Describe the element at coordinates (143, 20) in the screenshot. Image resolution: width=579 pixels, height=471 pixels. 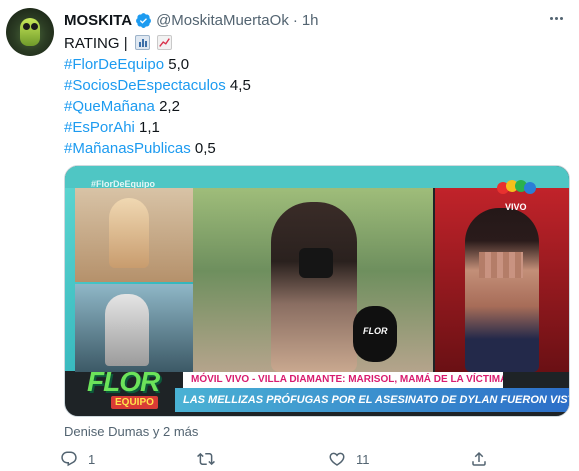
I see `verified-badge-icon` at that location.